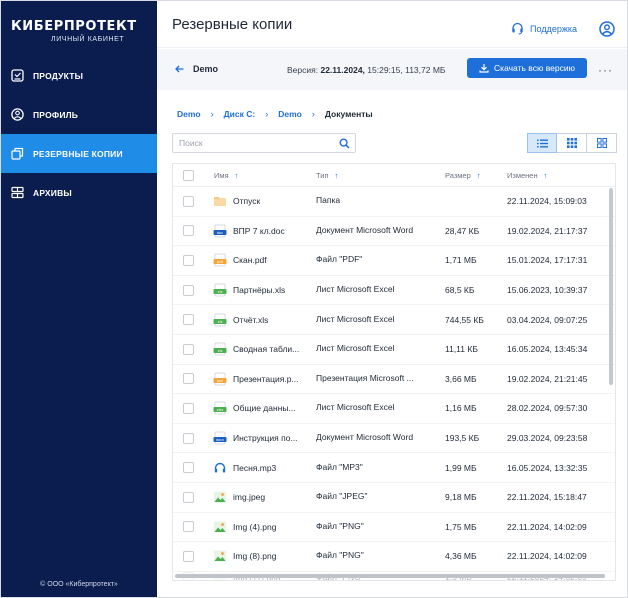  Describe the element at coordinates (344, 143) in the screenshot. I see `search-icon` at that location.